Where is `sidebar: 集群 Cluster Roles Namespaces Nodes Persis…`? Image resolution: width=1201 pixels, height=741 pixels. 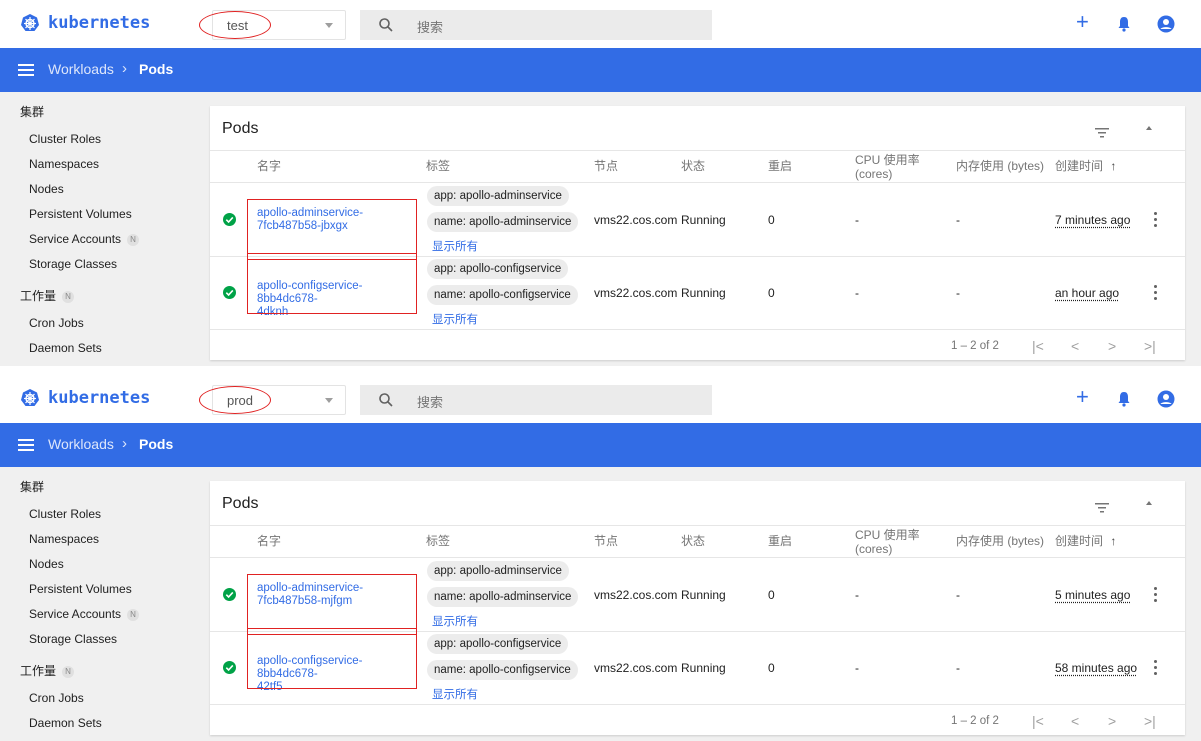
sidebar: 集群 Cluster Roles Namespaces Nodes Persis… is located at coordinates (100, 604).